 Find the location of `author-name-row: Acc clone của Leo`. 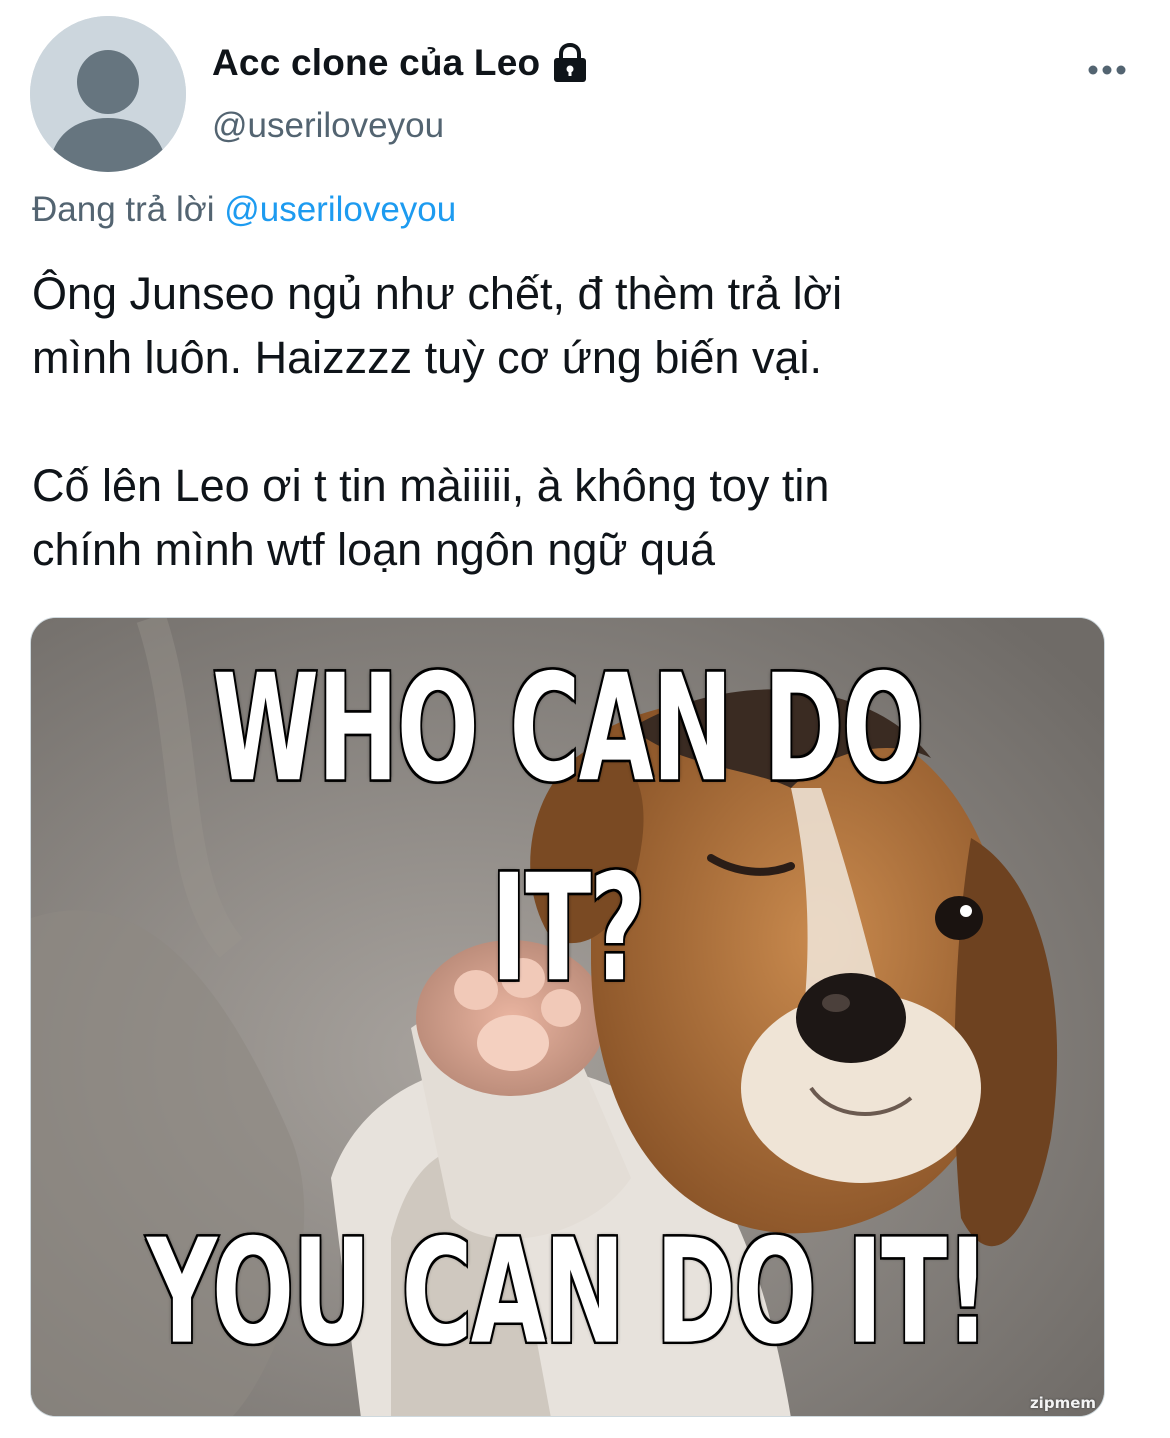

author-name-row: Acc clone của Leo is located at coordinates (401, 63).